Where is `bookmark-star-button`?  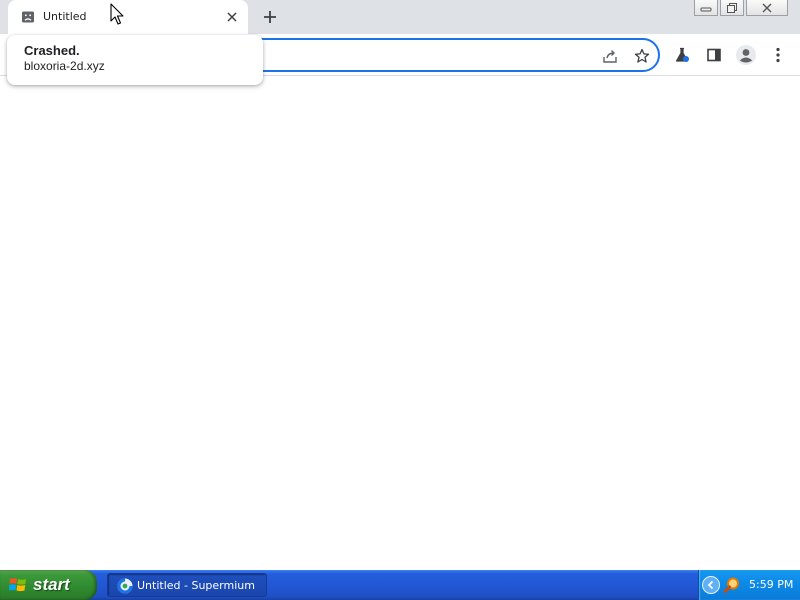 bookmark-star-button is located at coordinates (642, 56).